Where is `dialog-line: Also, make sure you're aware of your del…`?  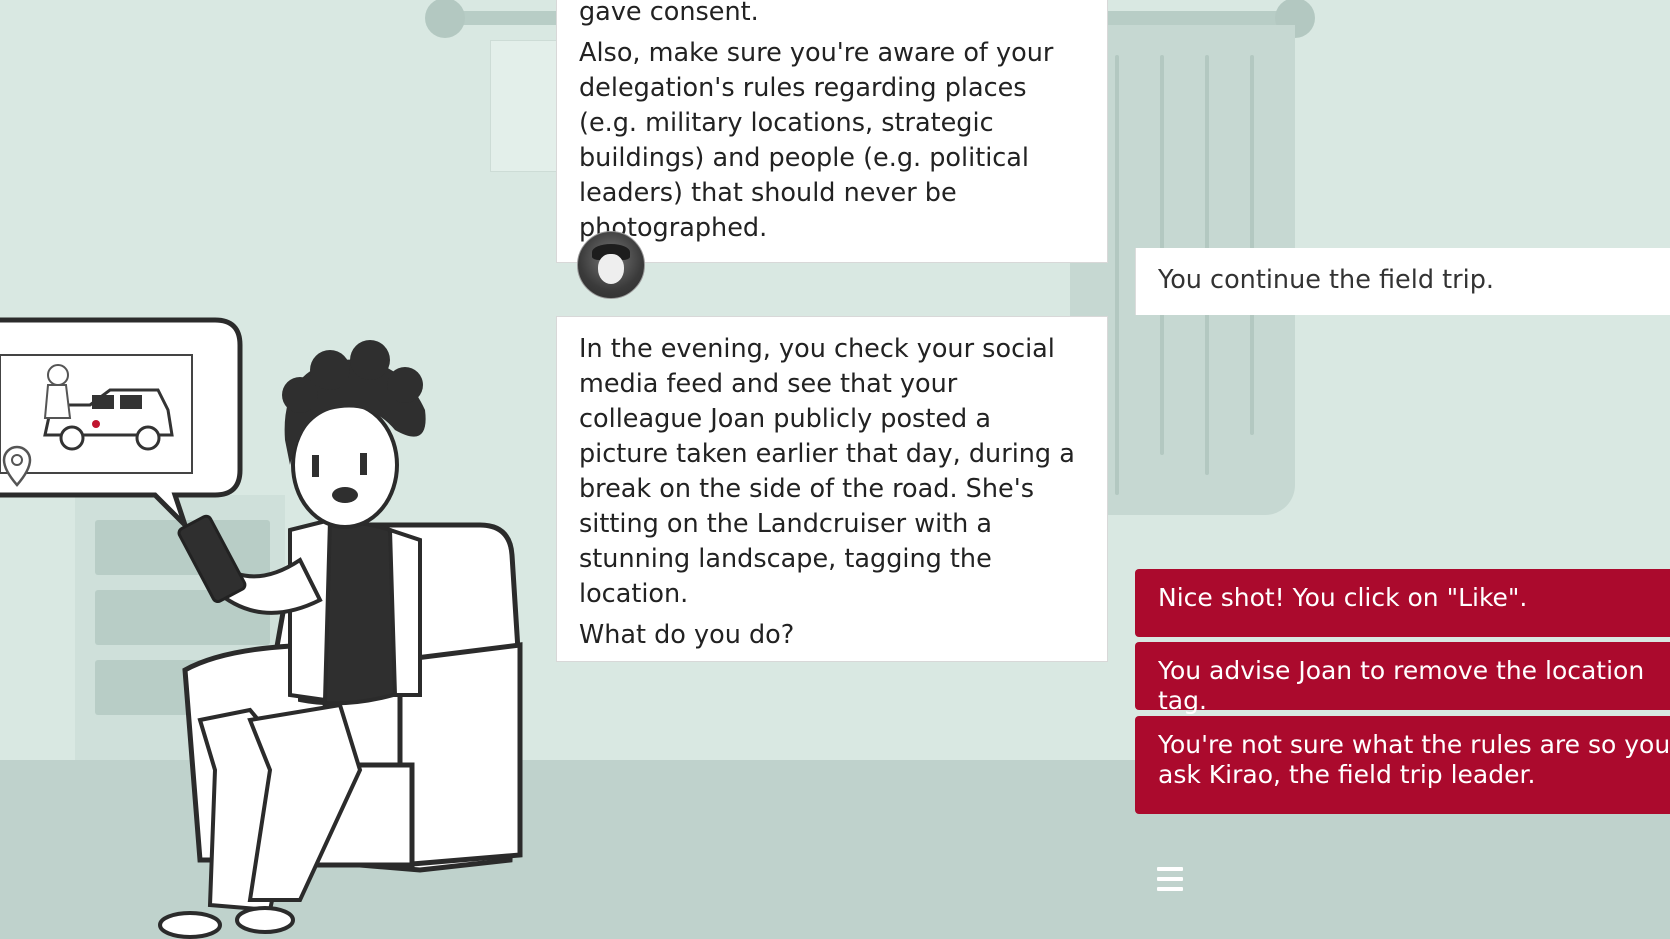 dialog-line: Also, make sure you're aware of your del… is located at coordinates (816, 140).